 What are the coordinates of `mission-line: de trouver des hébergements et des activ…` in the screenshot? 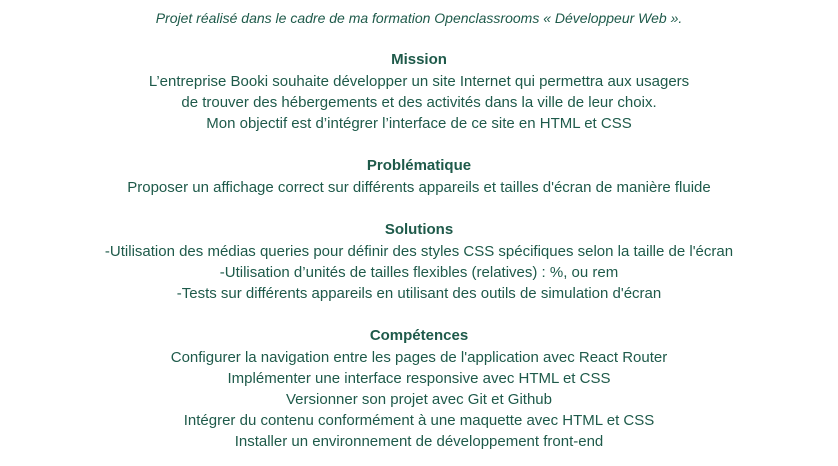 It's located at (419, 102).